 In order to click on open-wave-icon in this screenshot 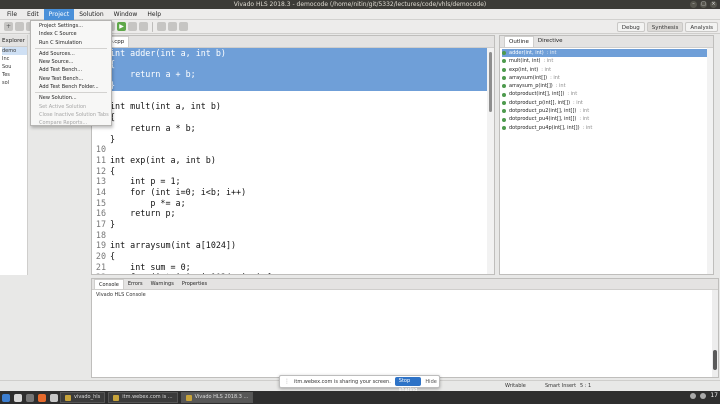, I will do `click(183, 26)`.